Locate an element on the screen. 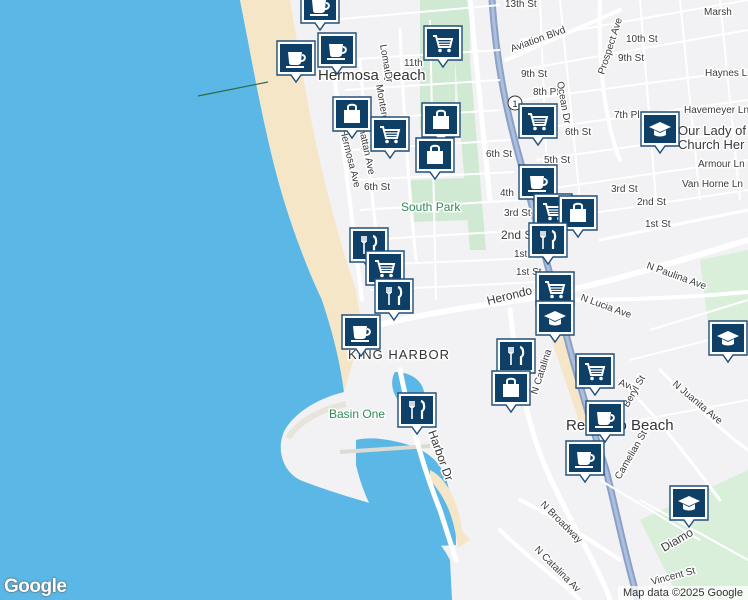 The width and height of the screenshot is (748, 600). street-label: 10th St is located at coordinates (642, 39).